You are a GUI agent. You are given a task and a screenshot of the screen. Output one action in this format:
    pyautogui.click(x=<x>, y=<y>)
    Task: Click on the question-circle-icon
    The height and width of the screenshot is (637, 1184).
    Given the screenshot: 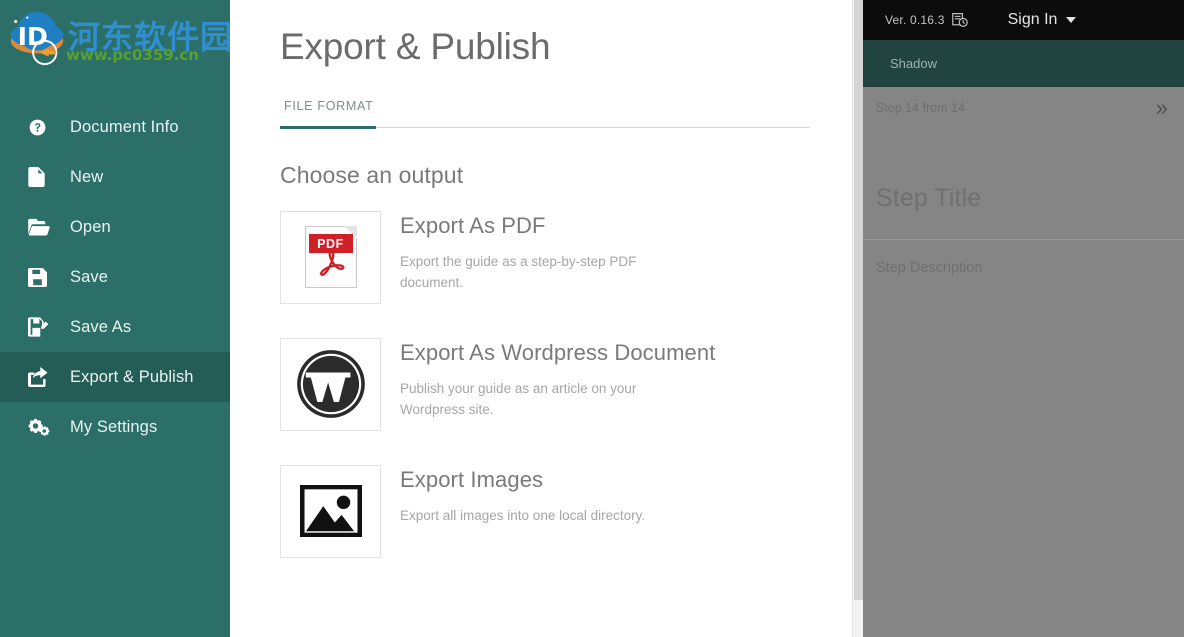 What is the action you would take?
    pyautogui.click(x=43, y=127)
    